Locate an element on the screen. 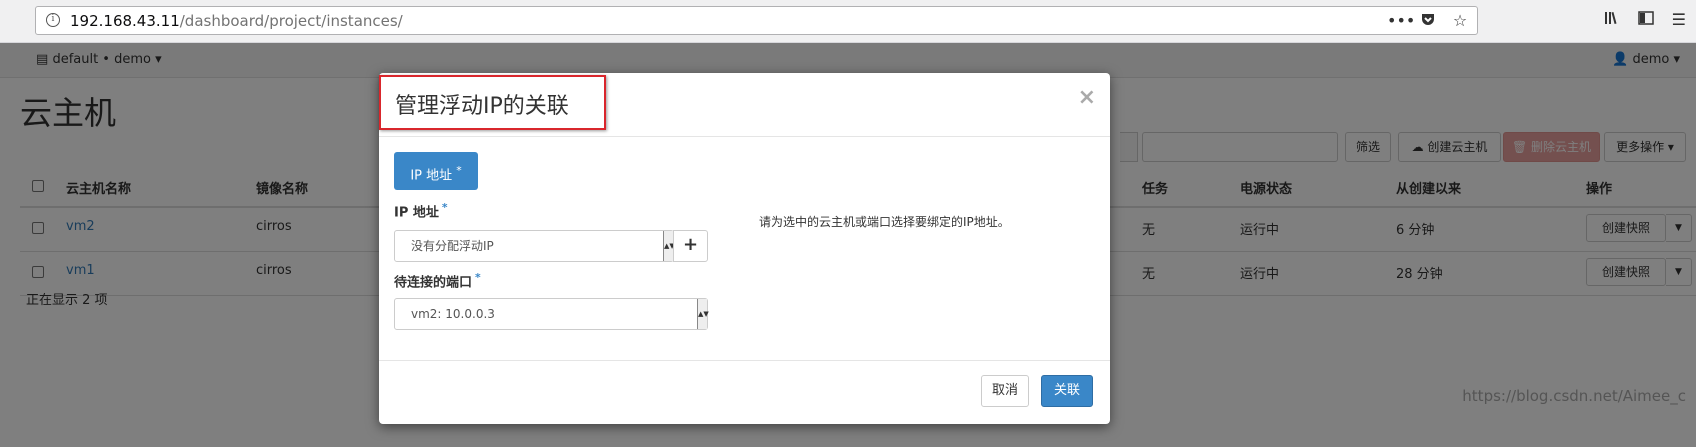 The image size is (1696, 447). info-icon: i is located at coordinates (53, 20).